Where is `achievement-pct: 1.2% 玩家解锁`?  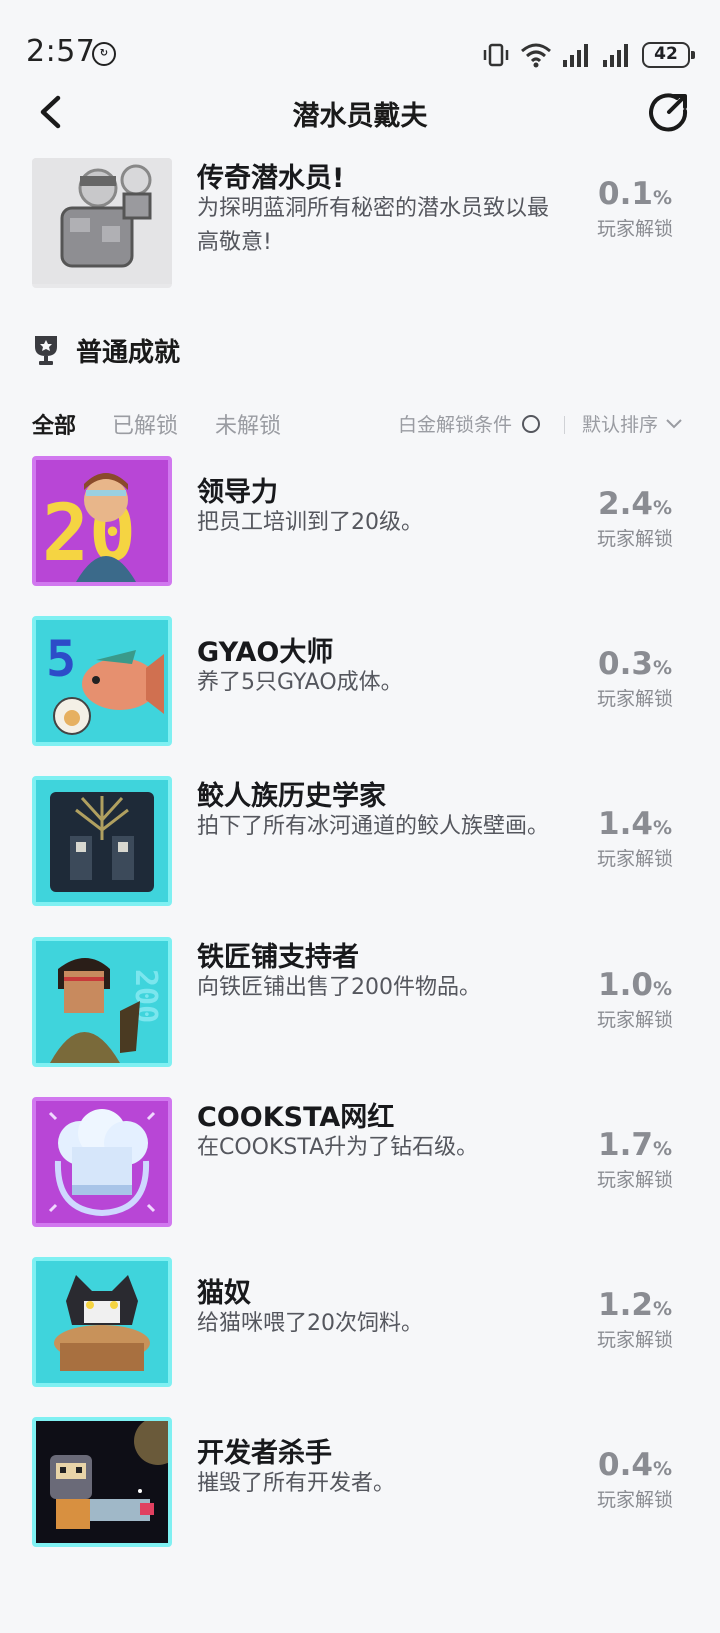 achievement-pct: 1.2% 玩家解锁 is located at coordinates (635, 1319).